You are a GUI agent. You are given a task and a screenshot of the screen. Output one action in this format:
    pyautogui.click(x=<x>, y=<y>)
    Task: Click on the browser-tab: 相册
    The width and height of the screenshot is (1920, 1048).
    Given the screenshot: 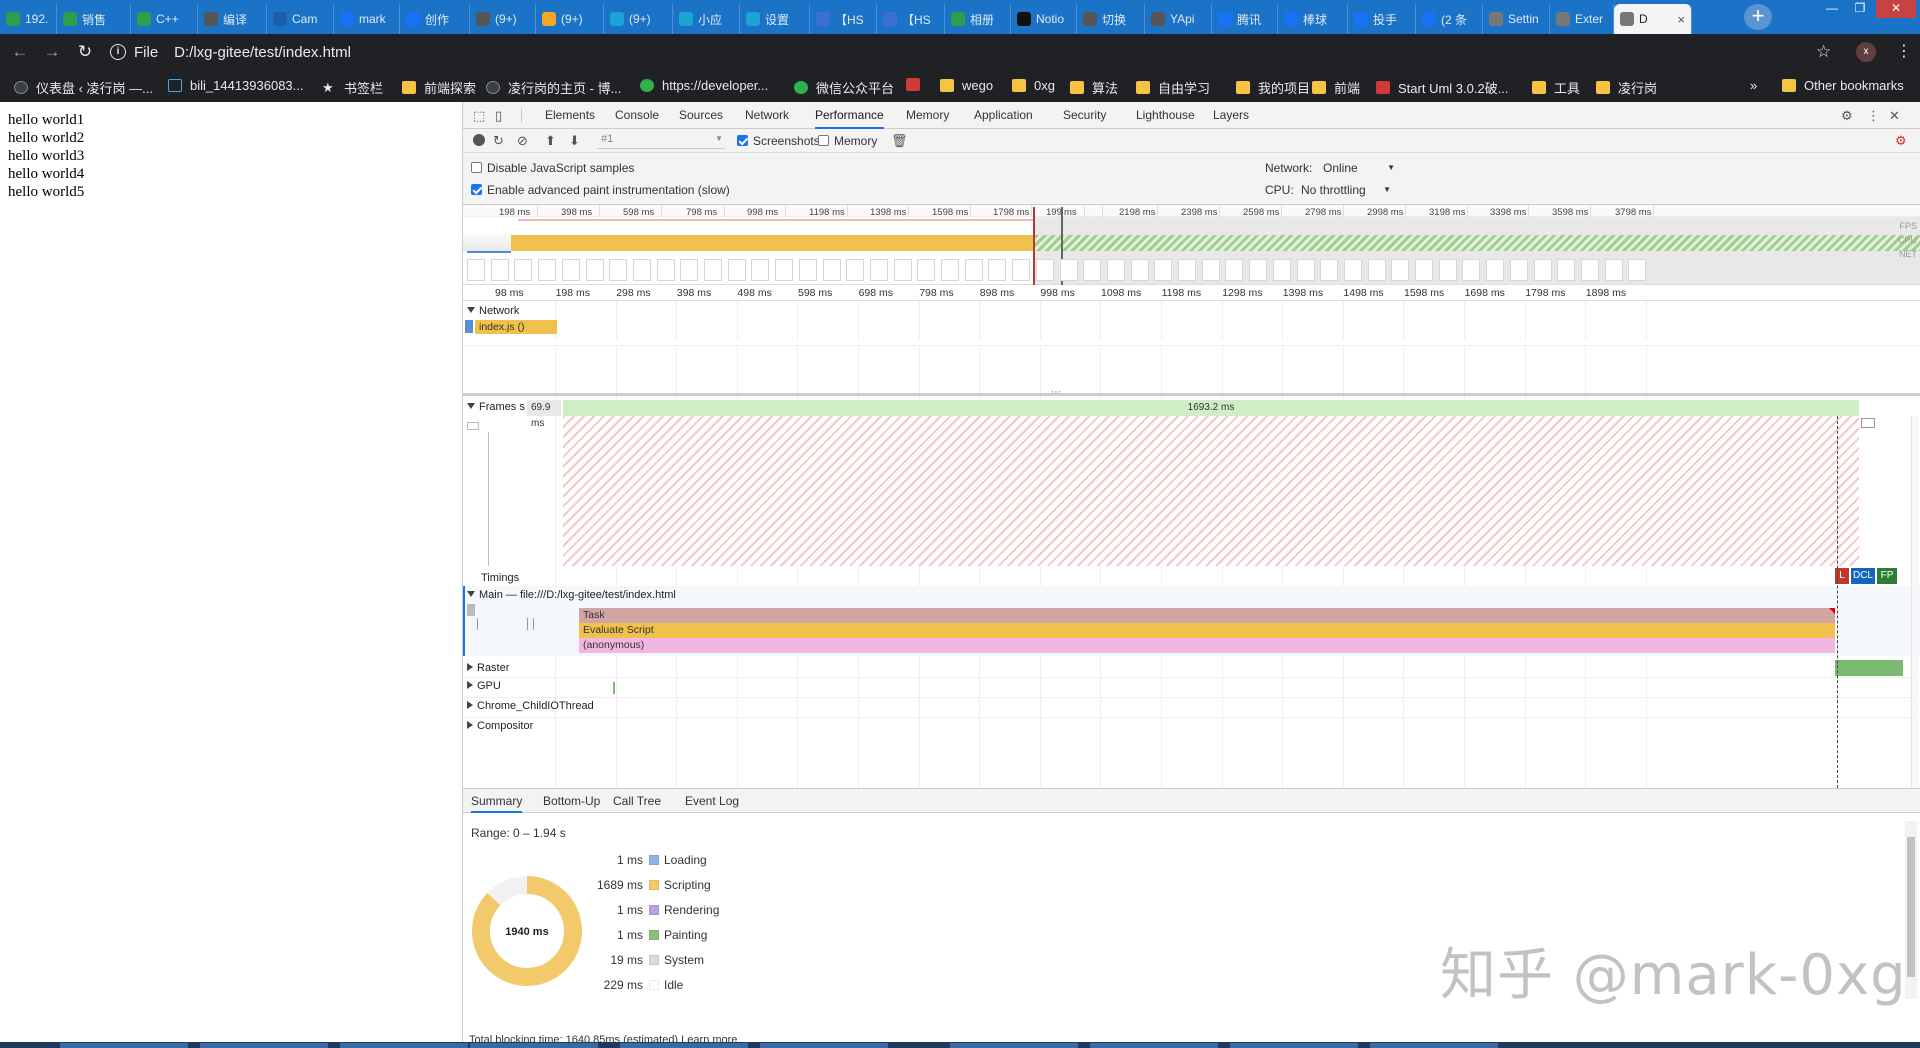 What is the action you would take?
    pyautogui.click(x=978, y=19)
    